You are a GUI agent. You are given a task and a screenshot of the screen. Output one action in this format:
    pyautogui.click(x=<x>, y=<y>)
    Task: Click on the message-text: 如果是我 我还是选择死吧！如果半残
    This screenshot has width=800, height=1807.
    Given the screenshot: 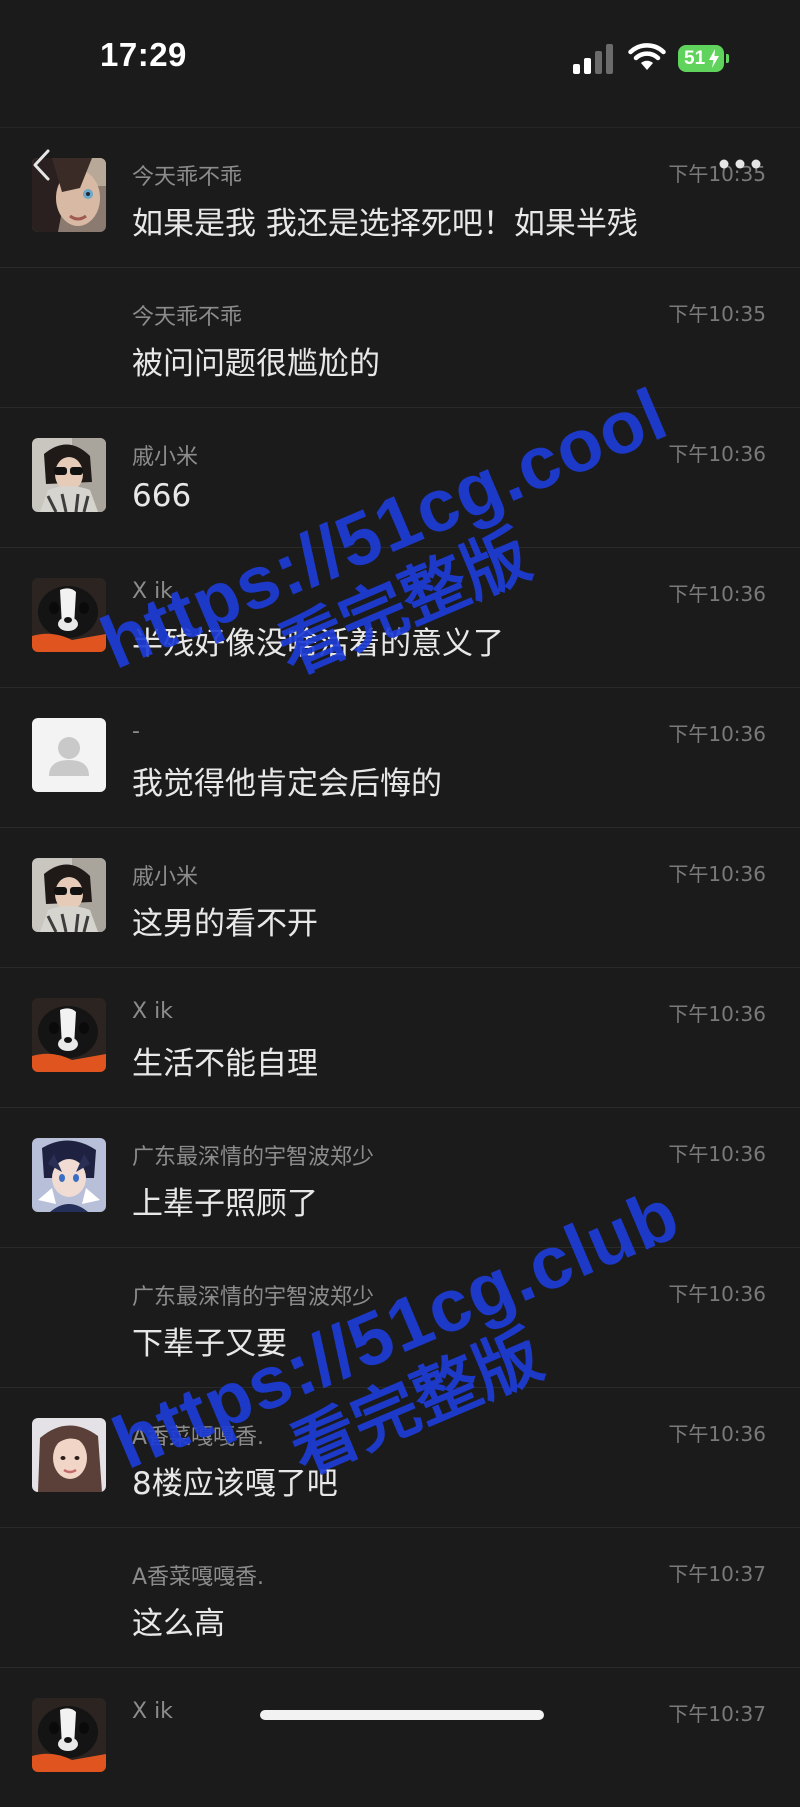 What is the action you would take?
    pyautogui.click(x=385, y=224)
    